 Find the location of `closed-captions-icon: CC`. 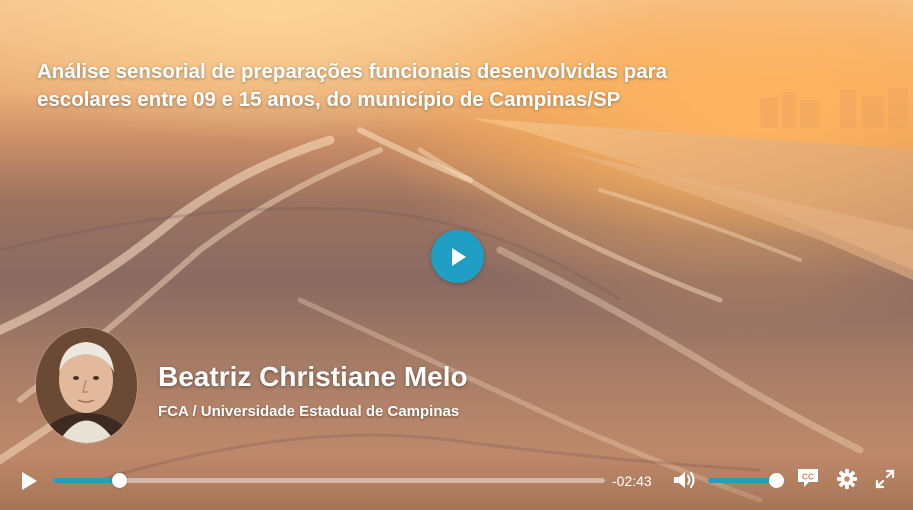

closed-captions-icon: CC is located at coordinates (808, 478).